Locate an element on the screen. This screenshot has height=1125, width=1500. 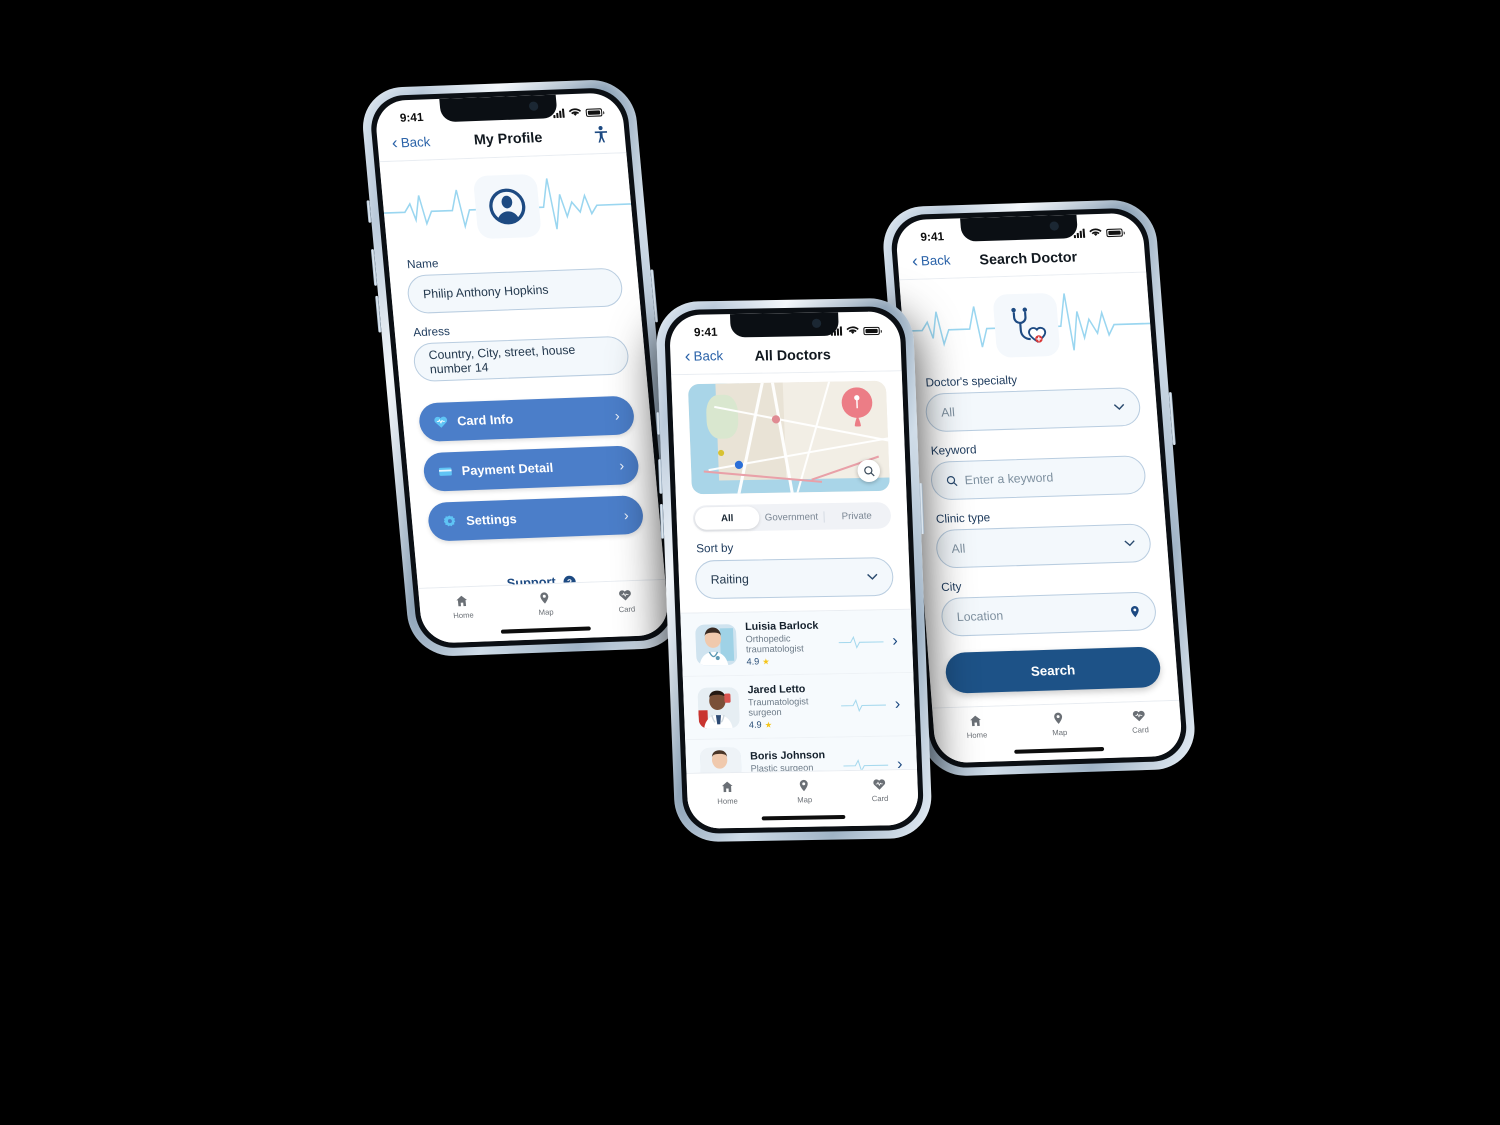
keyword-field-group: Keyword Enter a keyword is located at coordinates (1037, 469).